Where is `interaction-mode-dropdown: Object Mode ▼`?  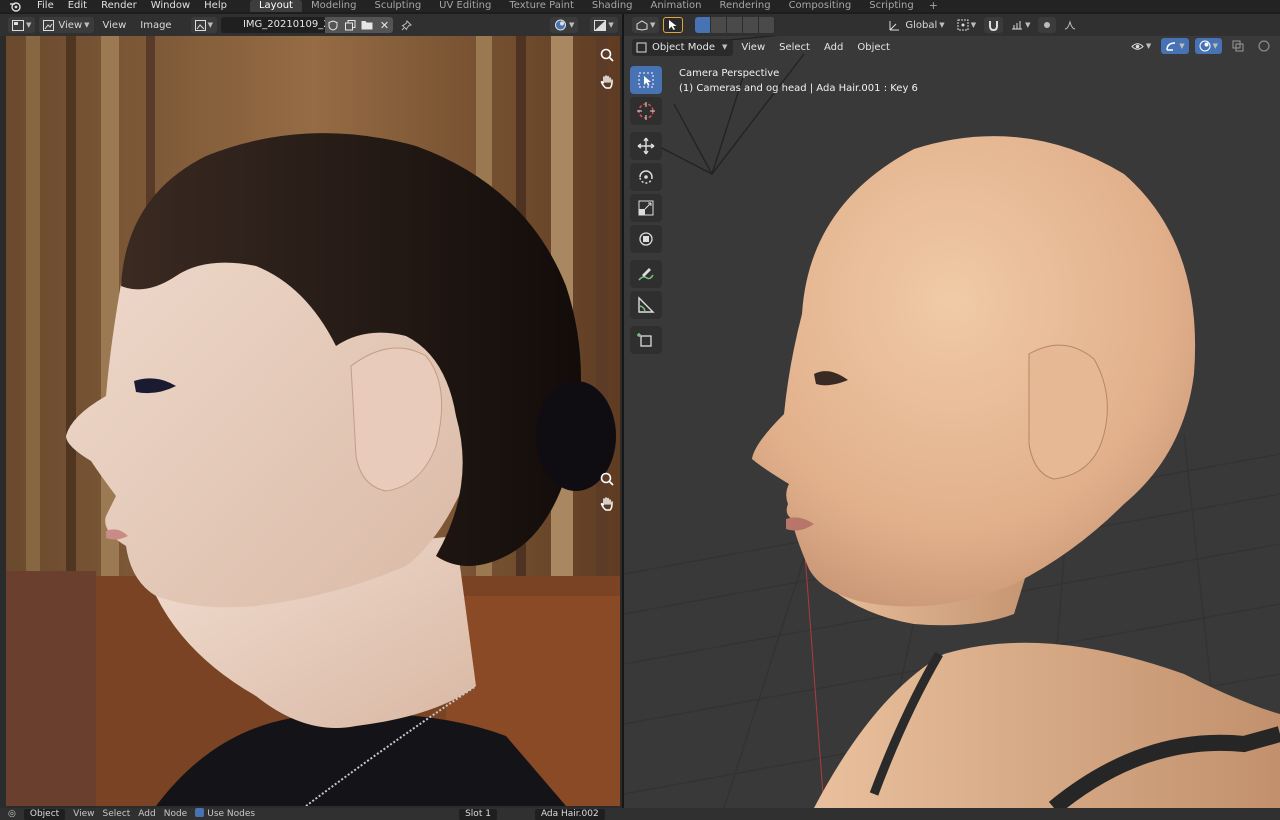 interaction-mode-dropdown: Object Mode ▼ is located at coordinates (683, 47).